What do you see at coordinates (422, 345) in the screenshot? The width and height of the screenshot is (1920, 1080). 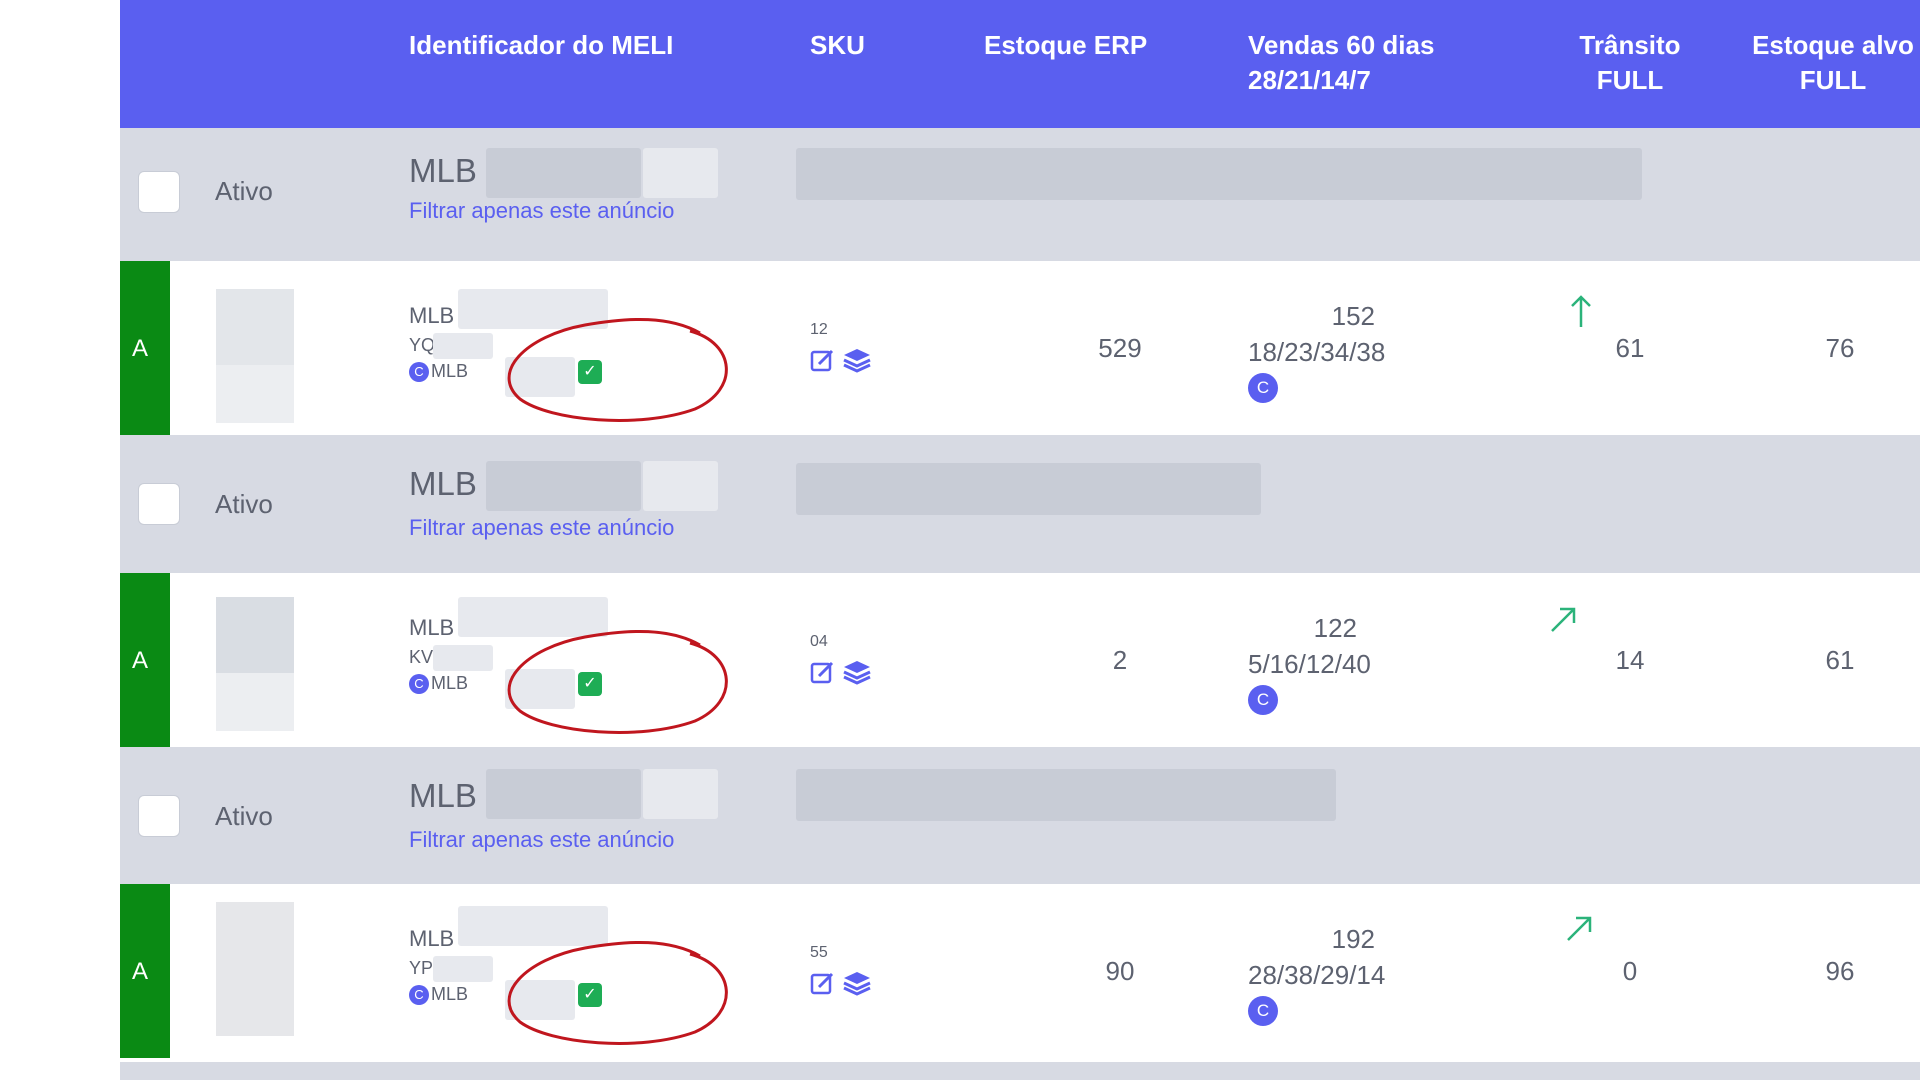 I see `item-id-line2: YQ` at bounding box center [422, 345].